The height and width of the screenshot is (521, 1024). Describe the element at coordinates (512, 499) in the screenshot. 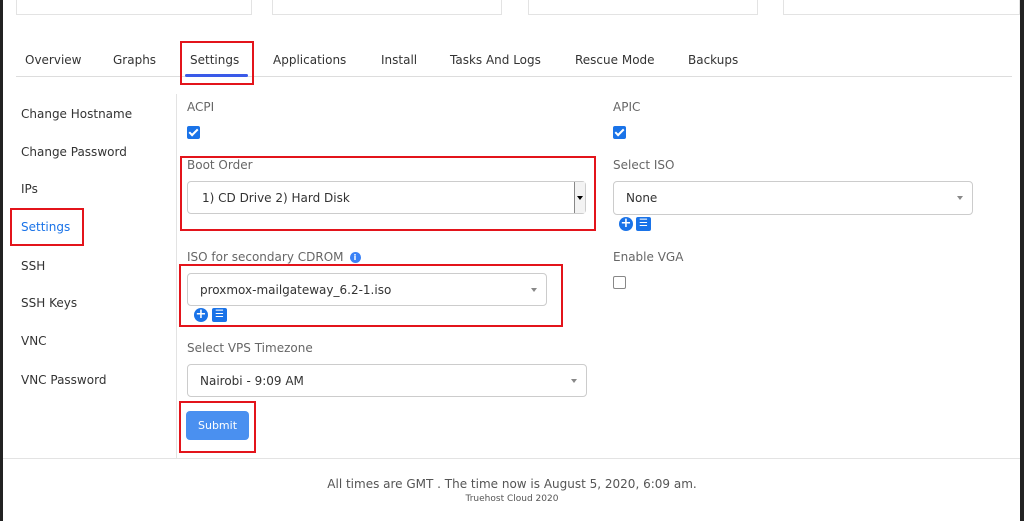

I see `footer-copyright: Truehost Cloud 2020` at that location.